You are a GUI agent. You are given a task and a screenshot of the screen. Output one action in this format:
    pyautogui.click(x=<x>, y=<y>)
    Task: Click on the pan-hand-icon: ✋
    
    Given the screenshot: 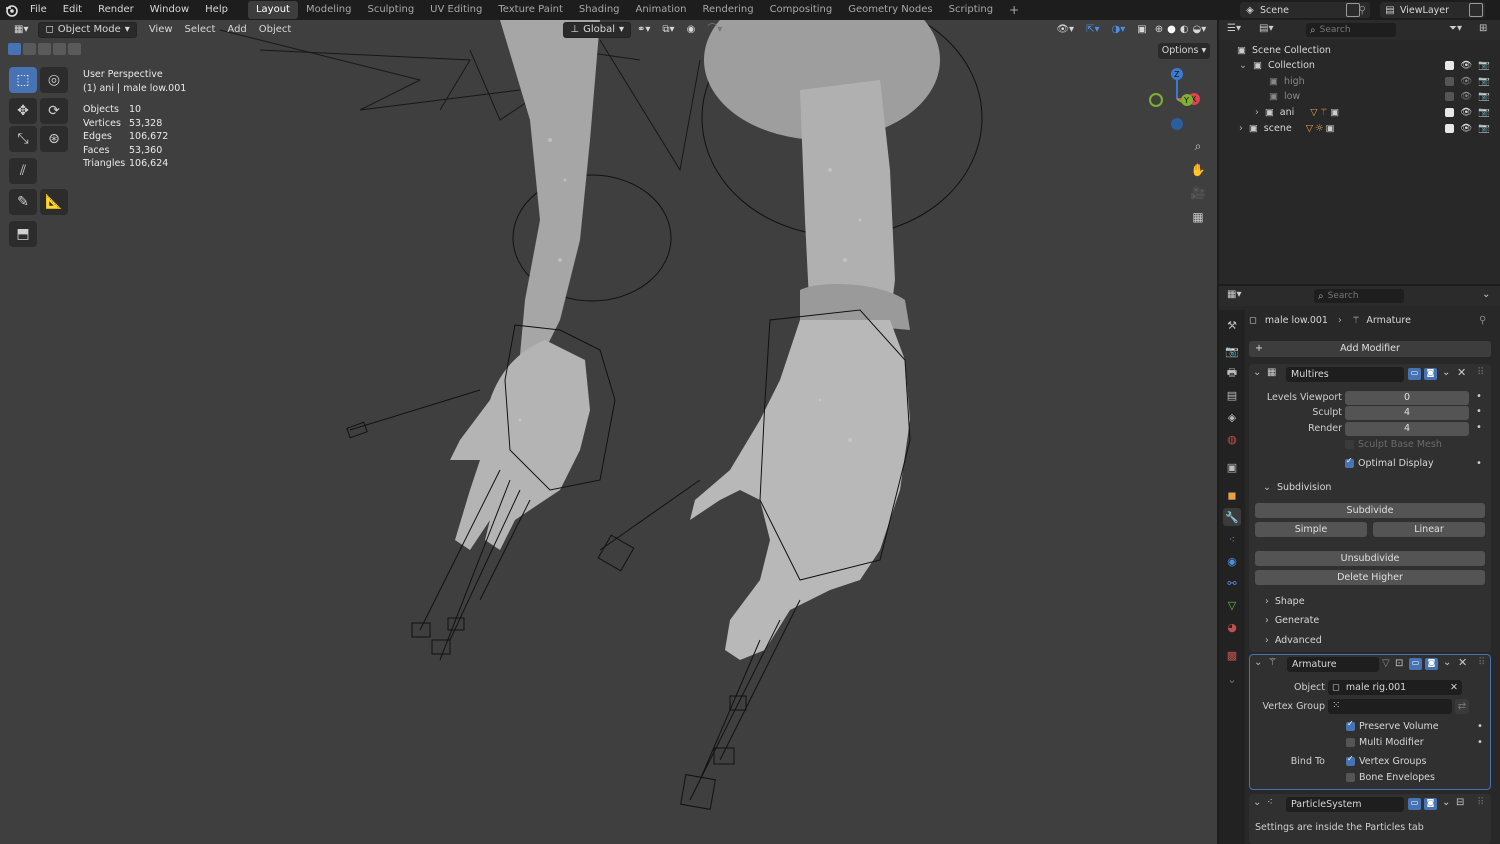 What is the action you would take?
    pyautogui.click(x=1198, y=170)
    